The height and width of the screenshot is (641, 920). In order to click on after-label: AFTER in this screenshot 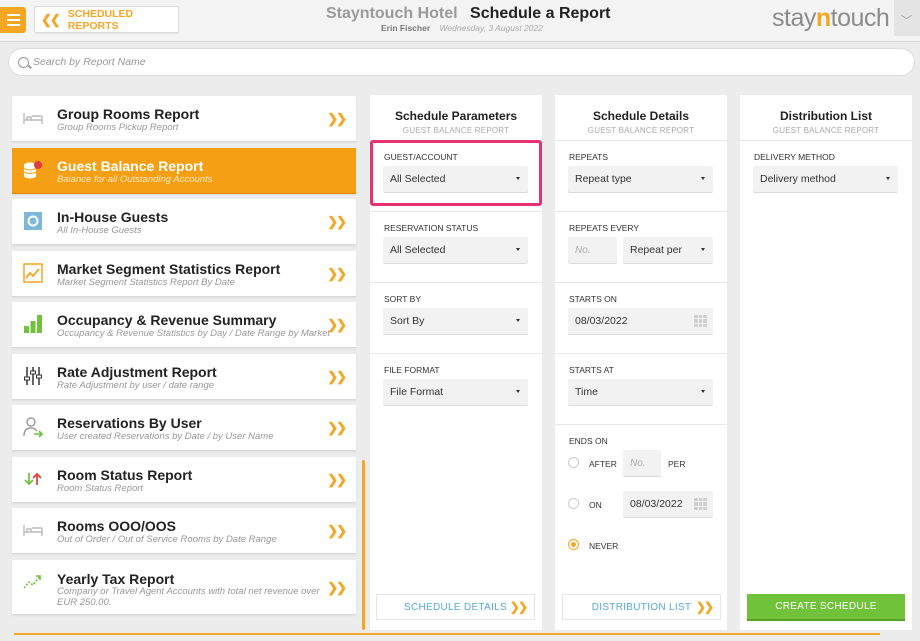, I will do `click(603, 464)`.